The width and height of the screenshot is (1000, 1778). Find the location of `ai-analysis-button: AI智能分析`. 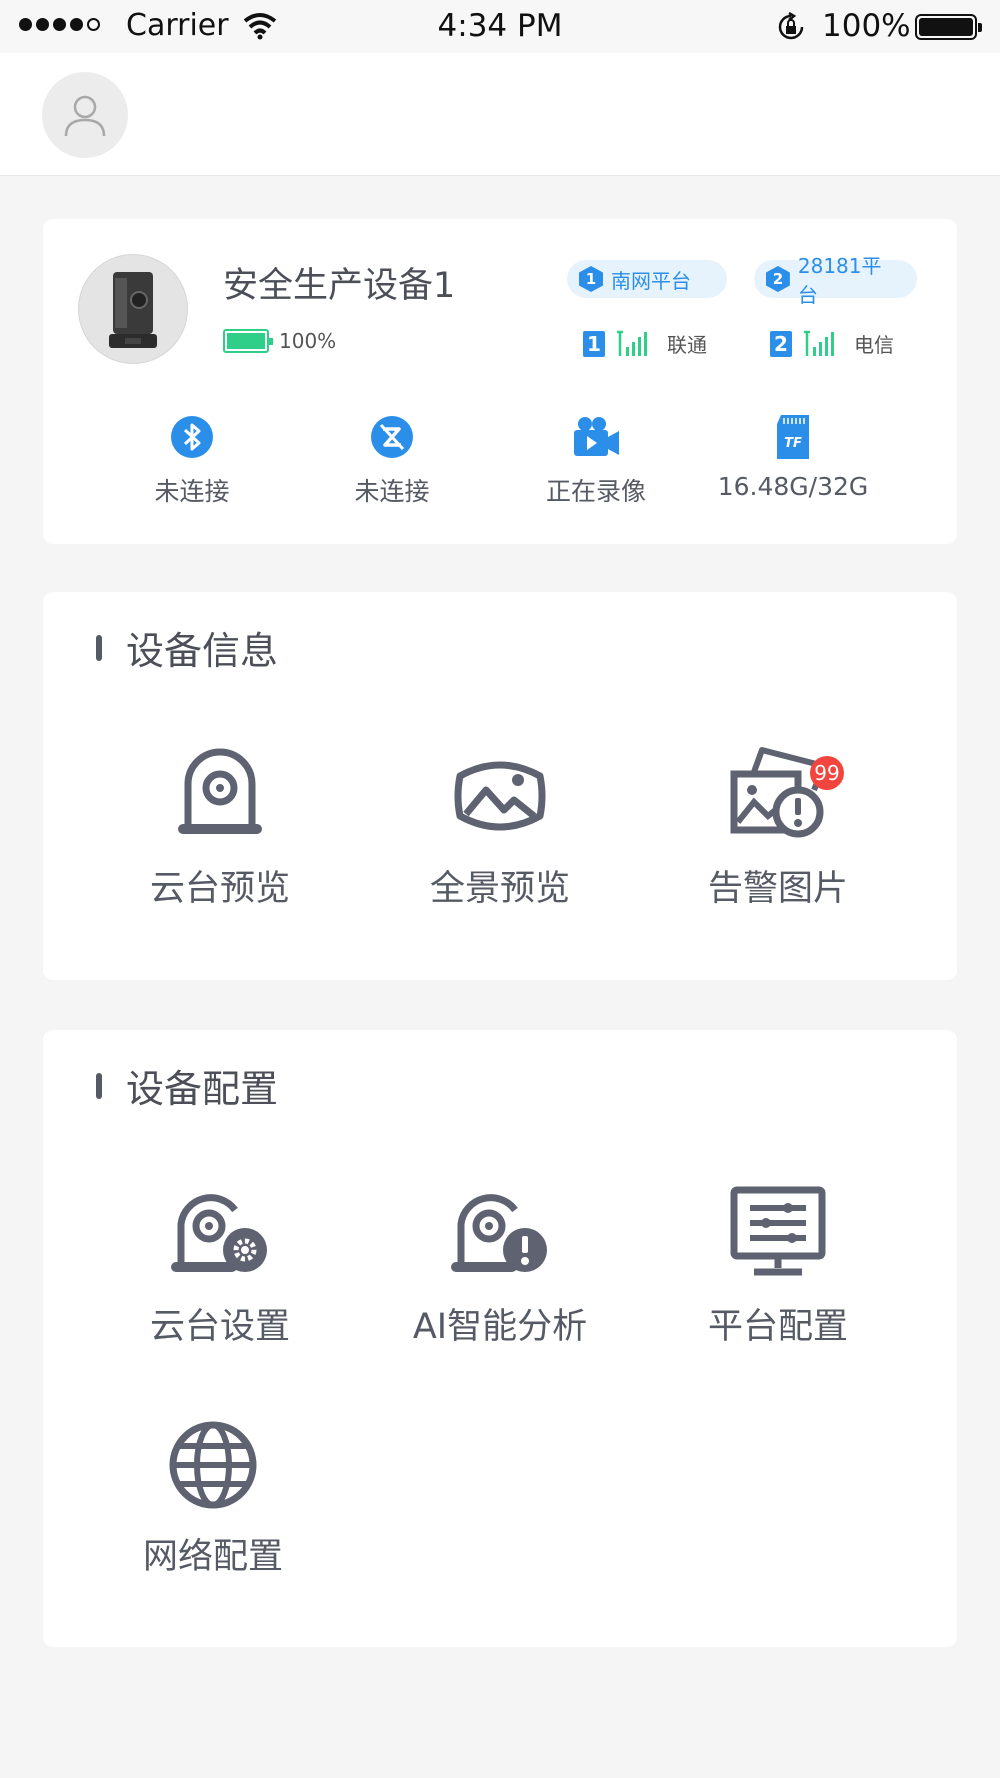

ai-analysis-button: AI智能分析 is located at coordinates (500, 1264).